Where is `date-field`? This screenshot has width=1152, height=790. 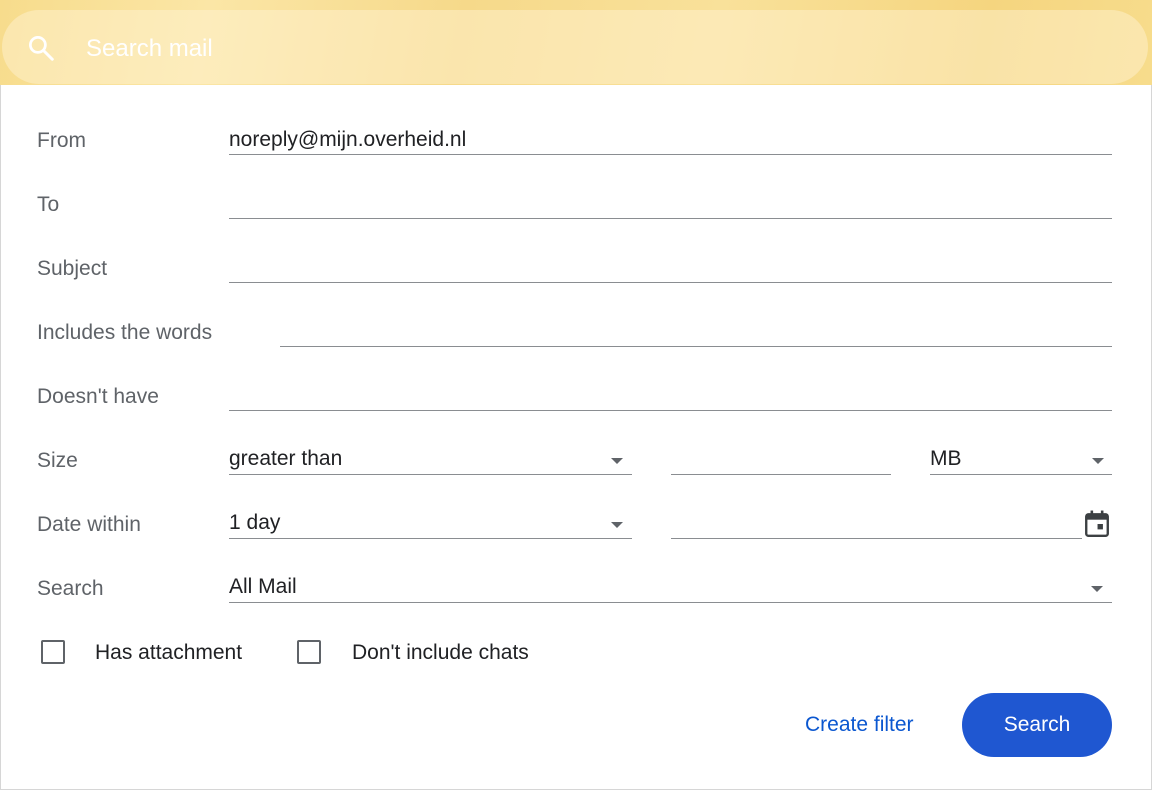 date-field is located at coordinates (876, 524).